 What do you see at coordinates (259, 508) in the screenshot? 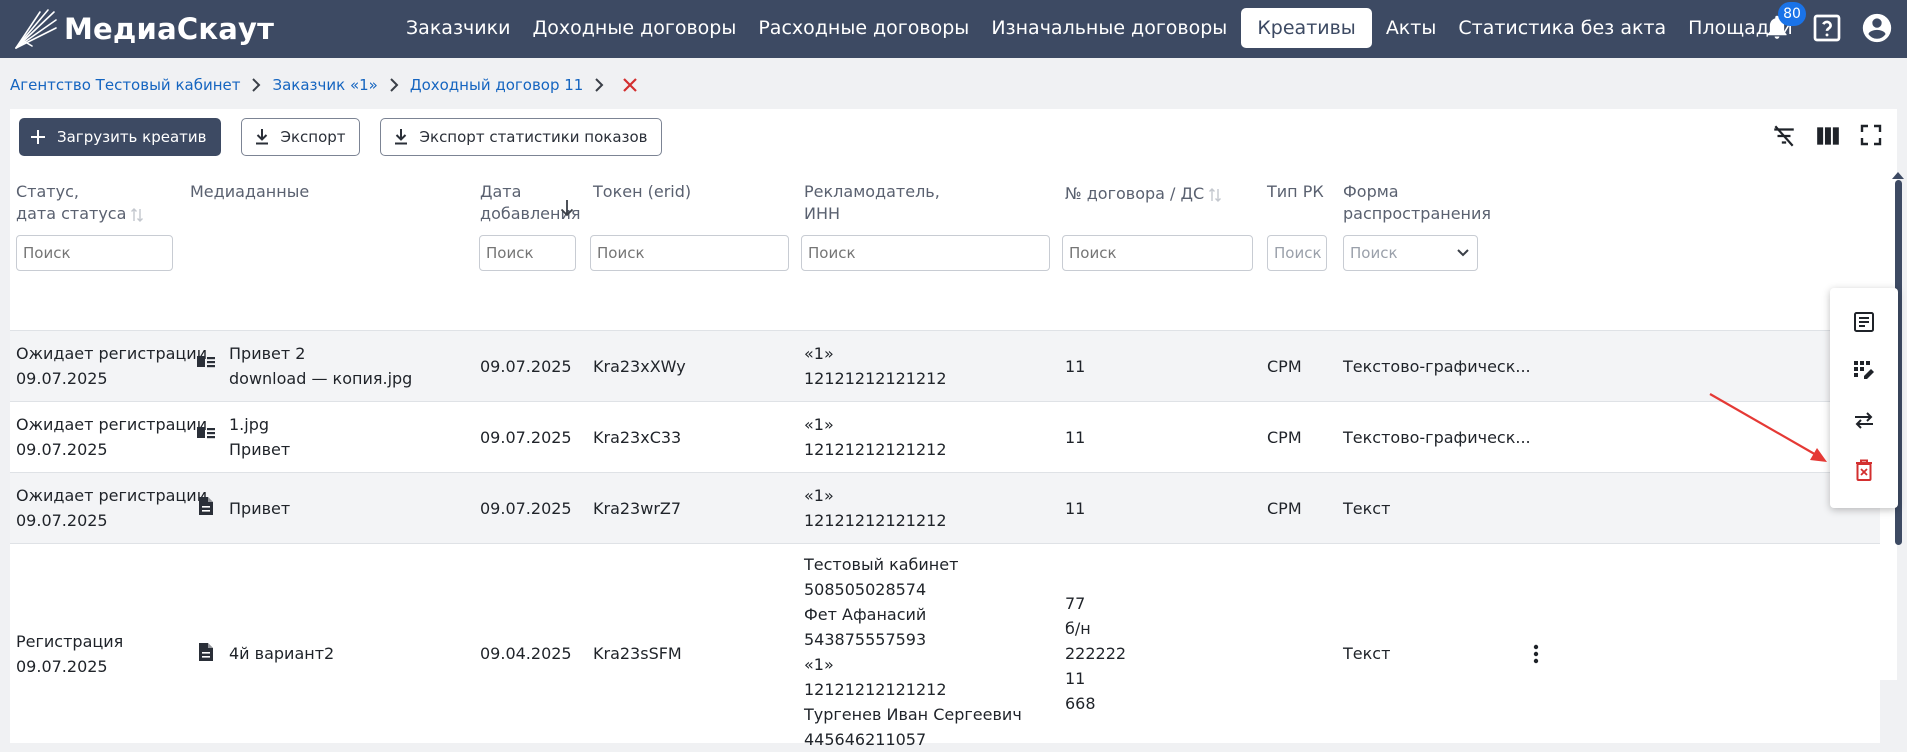
I see `media-cell: Привет` at bounding box center [259, 508].